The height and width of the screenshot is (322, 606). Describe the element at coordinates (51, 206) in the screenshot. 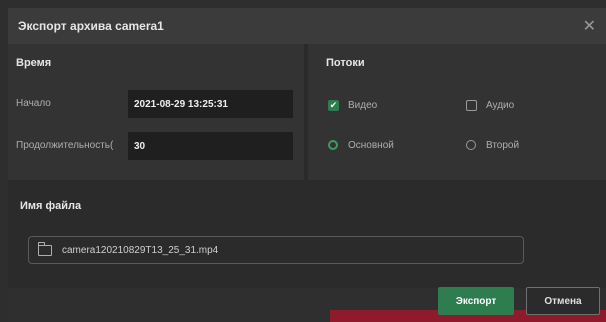

I see `filename-section-title: Имя файла` at that location.